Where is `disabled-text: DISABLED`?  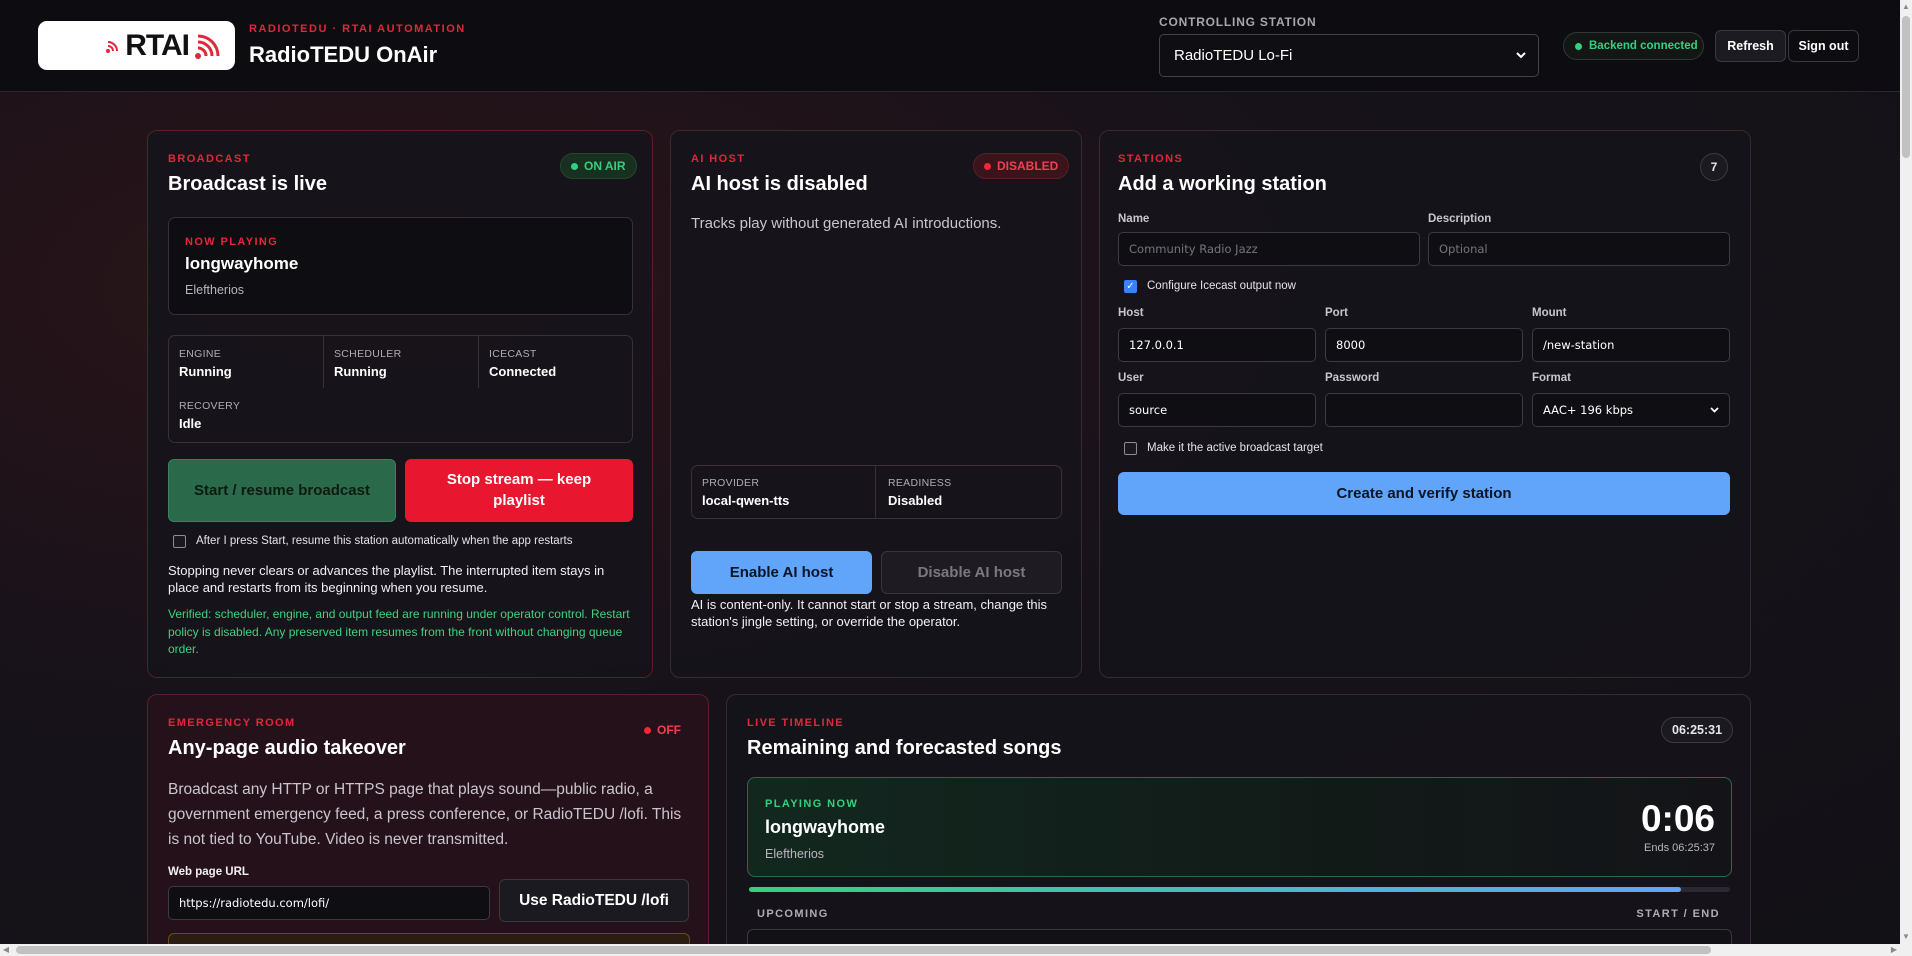 disabled-text: DISABLED is located at coordinates (1028, 166).